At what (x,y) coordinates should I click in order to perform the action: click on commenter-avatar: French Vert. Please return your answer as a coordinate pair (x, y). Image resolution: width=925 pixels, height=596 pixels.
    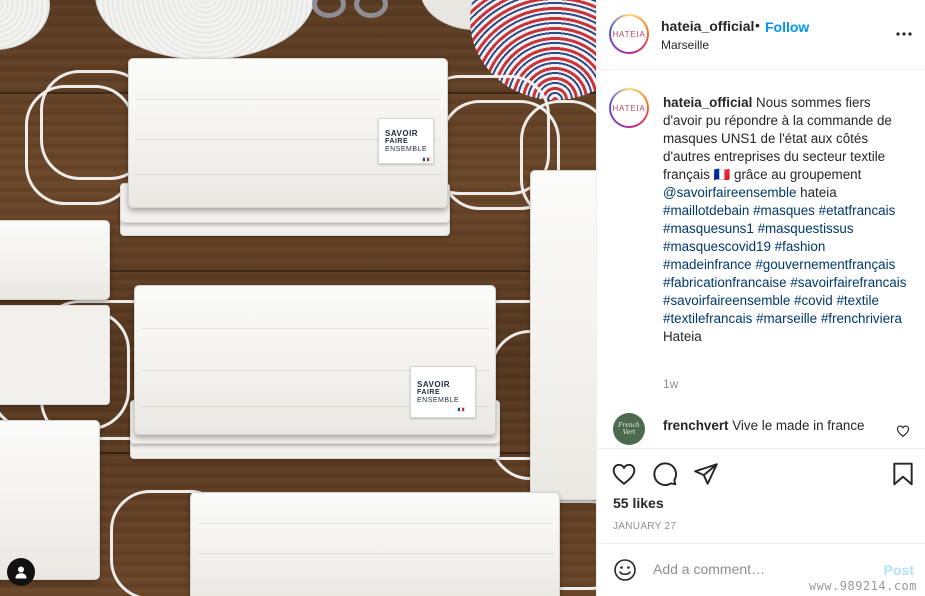
    Looking at the image, I should click on (629, 429).